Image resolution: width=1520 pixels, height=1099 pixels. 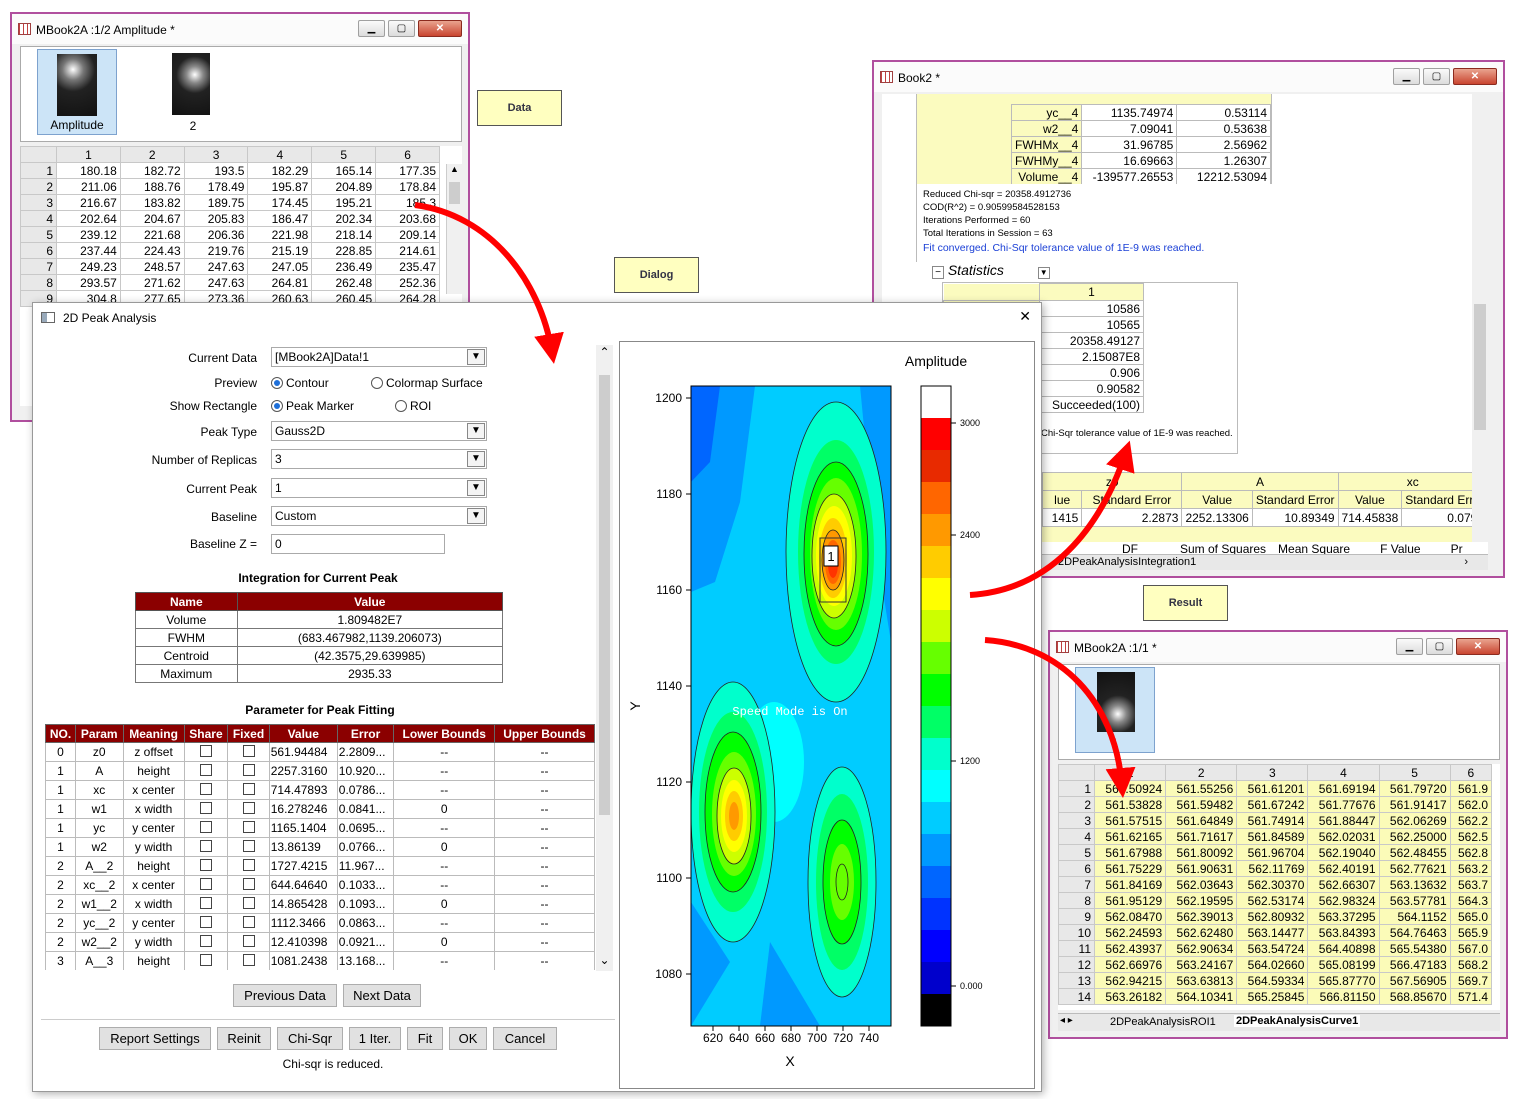 What do you see at coordinates (303, 847) in the screenshot?
I see `cell: 13.86139` at bounding box center [303, 847].